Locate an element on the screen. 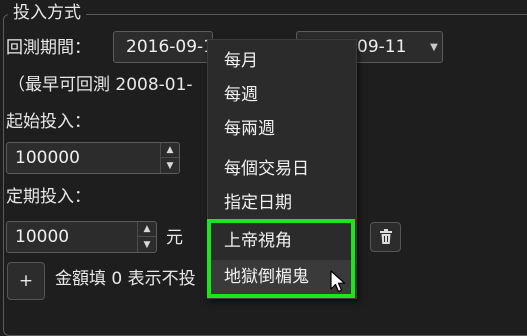 Image resolution: width=527 pixels, height=336 pixels. frequency-option: 每月 is located at coordinates (282, 61).